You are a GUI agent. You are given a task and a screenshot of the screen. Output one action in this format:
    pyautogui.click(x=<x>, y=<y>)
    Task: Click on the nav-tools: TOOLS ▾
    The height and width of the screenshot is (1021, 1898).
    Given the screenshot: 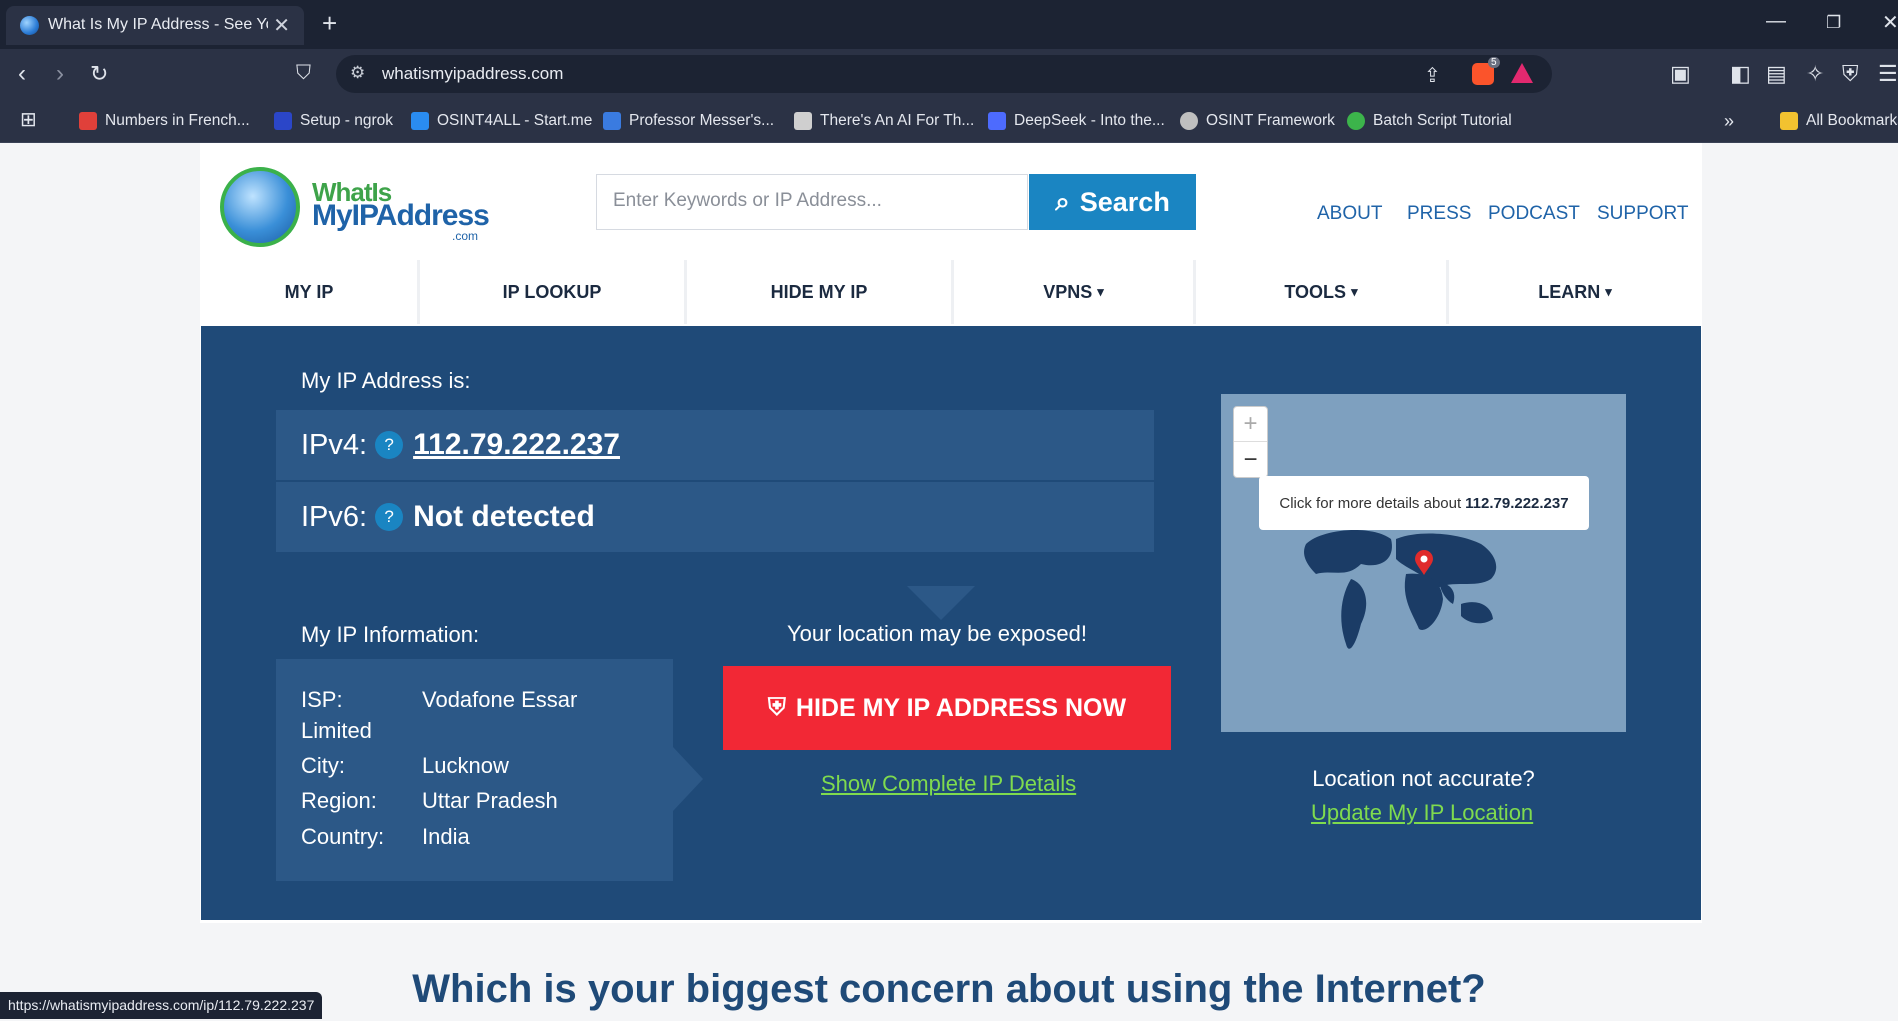 What is the action you would take?
    pyautogui.click(x=1322, y=292)
    